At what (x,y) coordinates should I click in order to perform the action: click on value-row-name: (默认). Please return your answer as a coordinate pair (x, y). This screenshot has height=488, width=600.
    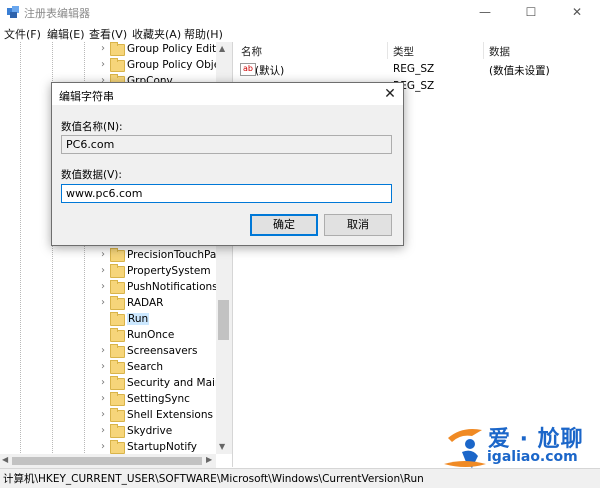
    Looking at the image, I should click on (269, 70).